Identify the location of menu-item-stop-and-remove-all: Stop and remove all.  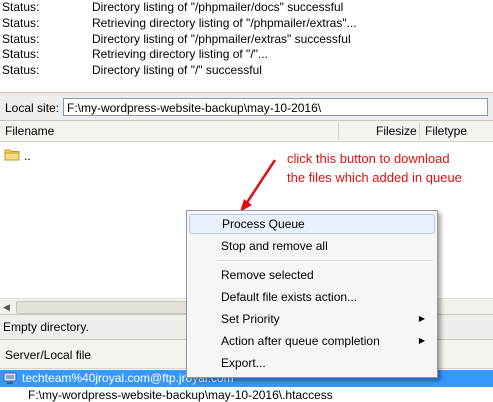
(312, 246).